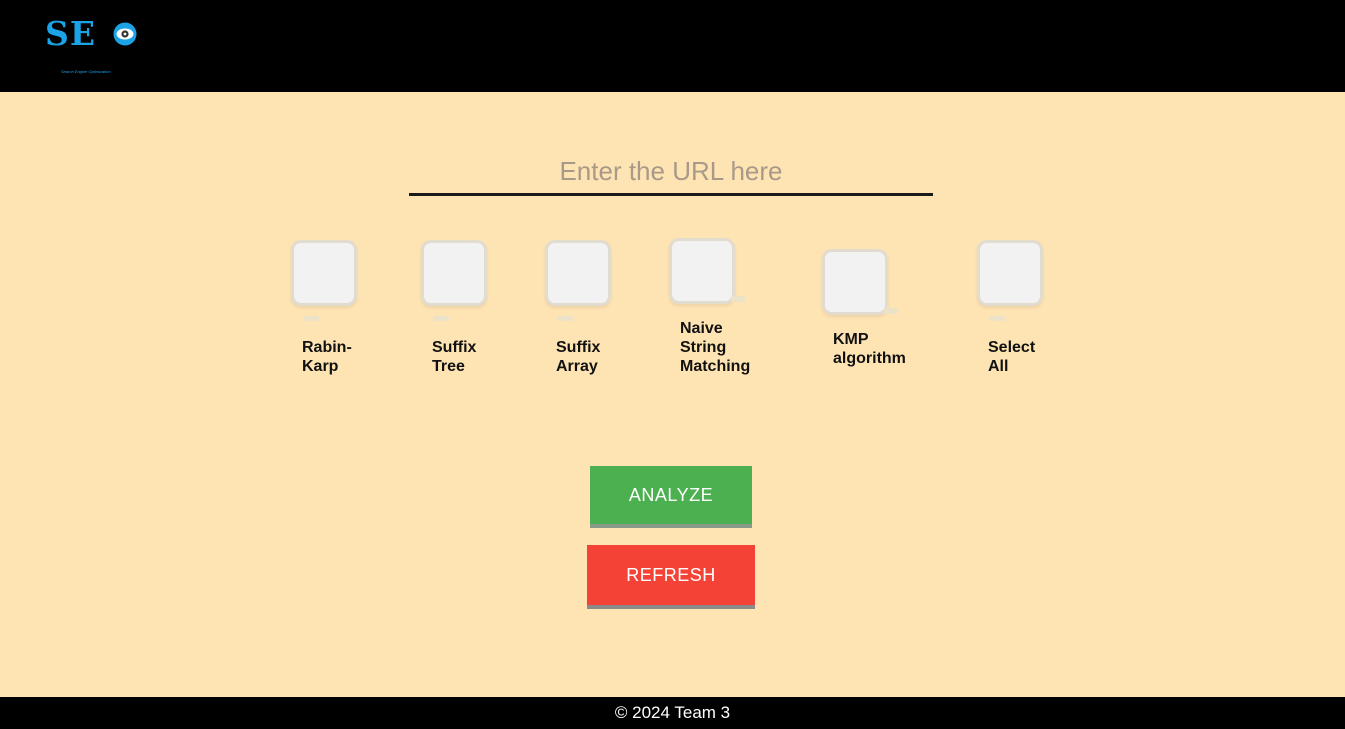 The image size is (1345, 729). I want to click on label-line: String, so click(703, 347).